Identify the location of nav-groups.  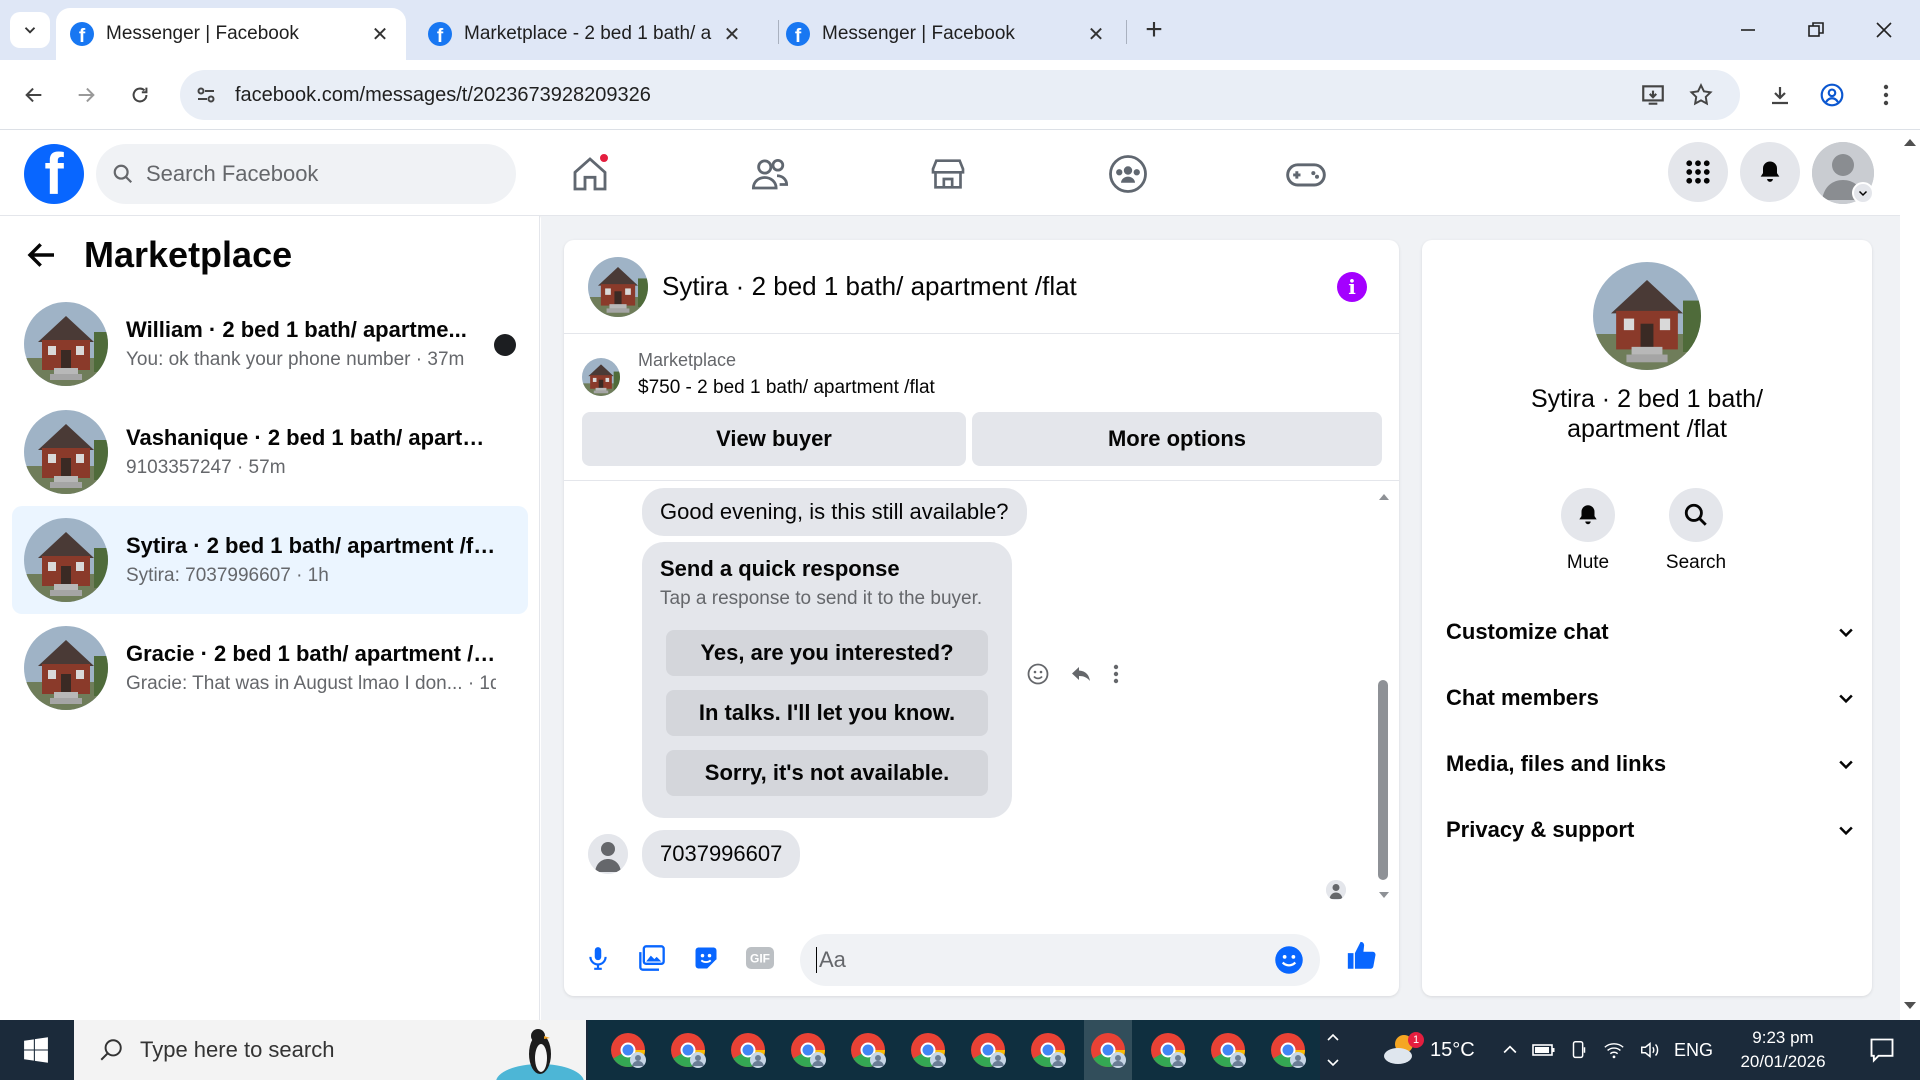
(1128, 174).